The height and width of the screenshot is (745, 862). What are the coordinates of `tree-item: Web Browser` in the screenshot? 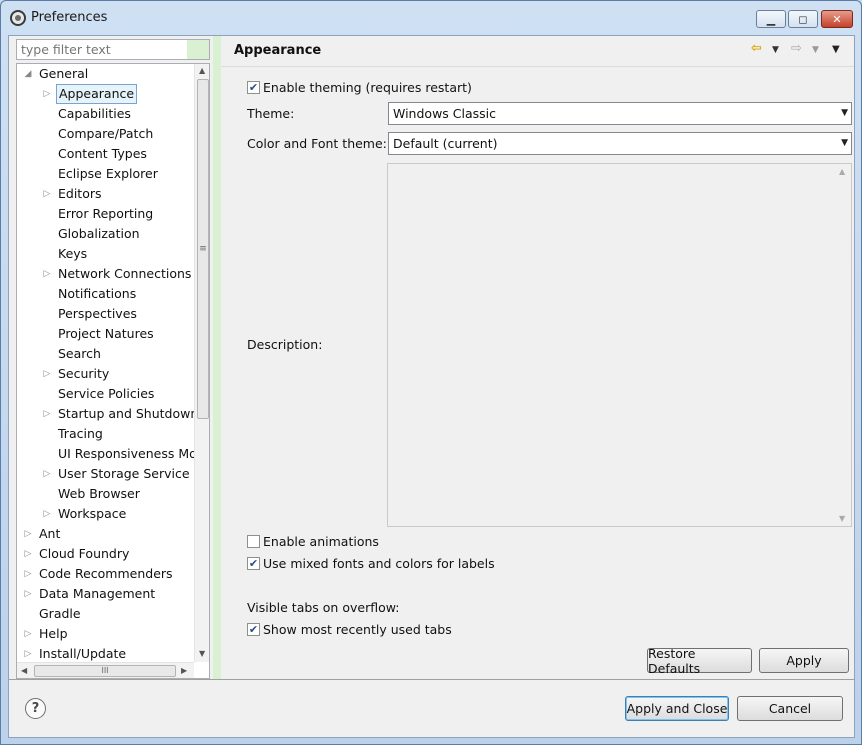 It's located at (105, 494).